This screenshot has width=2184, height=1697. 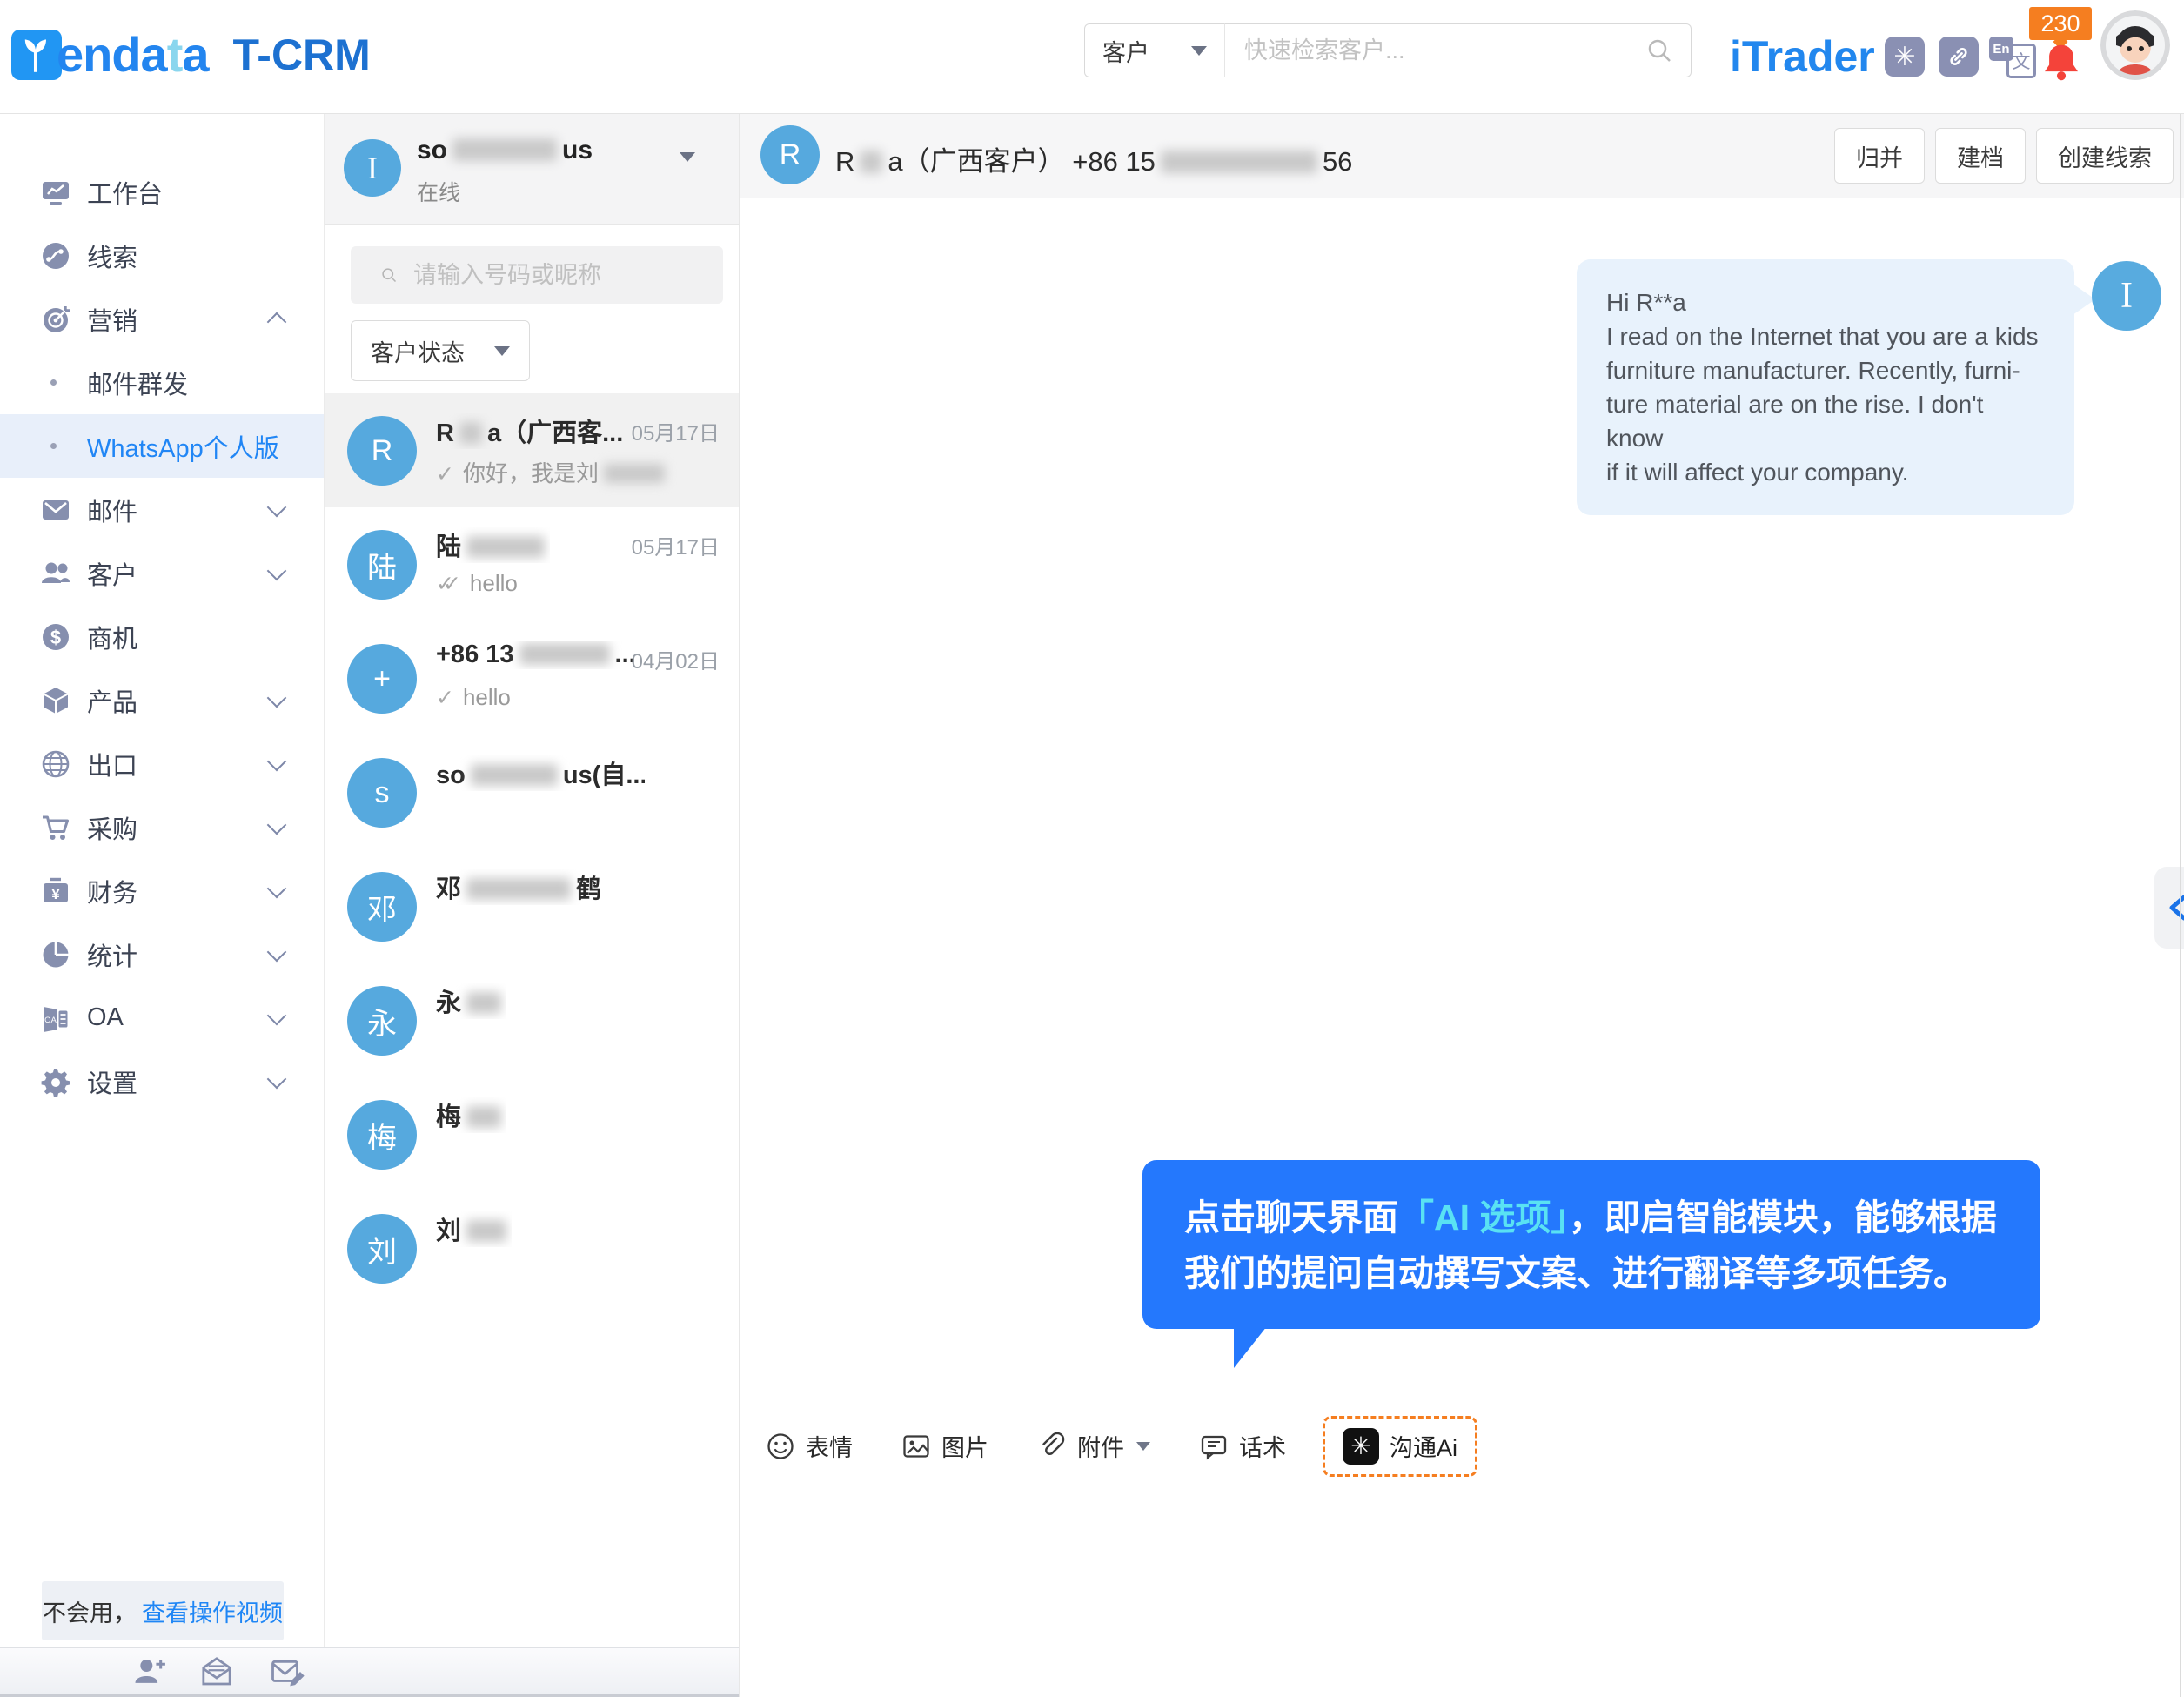 I want to click on search-input-box, so click(x=1458, y=50).